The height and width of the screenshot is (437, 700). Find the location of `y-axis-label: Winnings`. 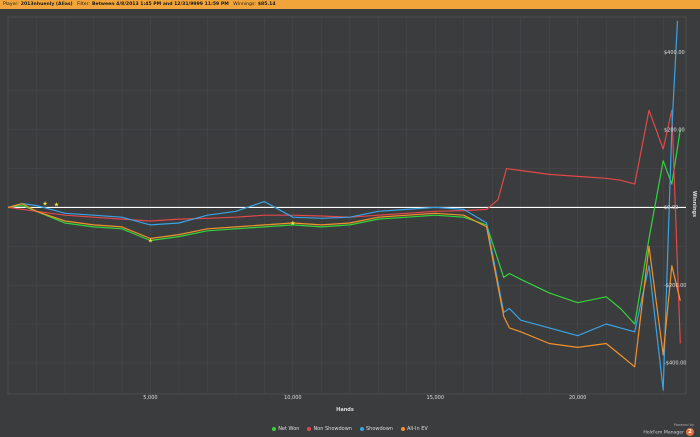

y-axis-label: Winnings is located at coordinates (694, 204).